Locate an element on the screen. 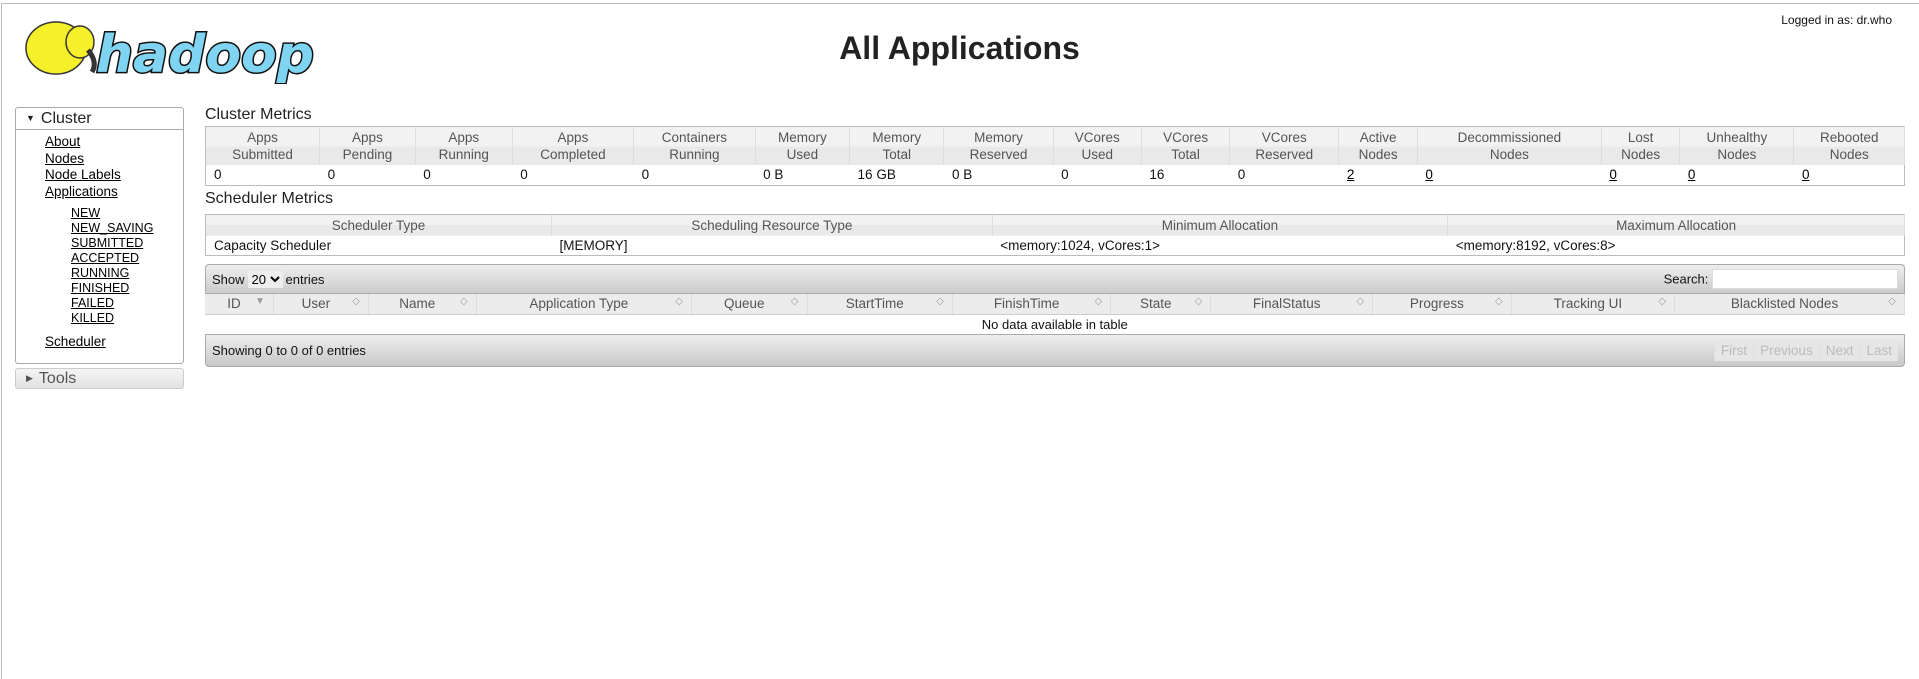  sidebar-link-state-failed: FAILED is located at coordinates (92, 303).